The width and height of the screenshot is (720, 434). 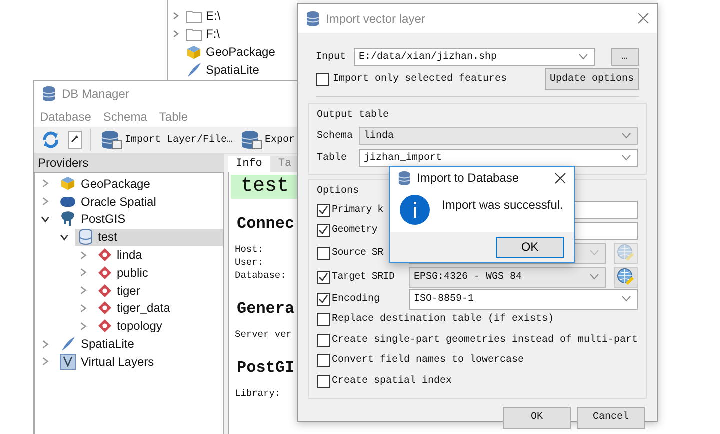 I want to click on checkbox-label: Convert field names to lowercase, so click(x=428, y=360).